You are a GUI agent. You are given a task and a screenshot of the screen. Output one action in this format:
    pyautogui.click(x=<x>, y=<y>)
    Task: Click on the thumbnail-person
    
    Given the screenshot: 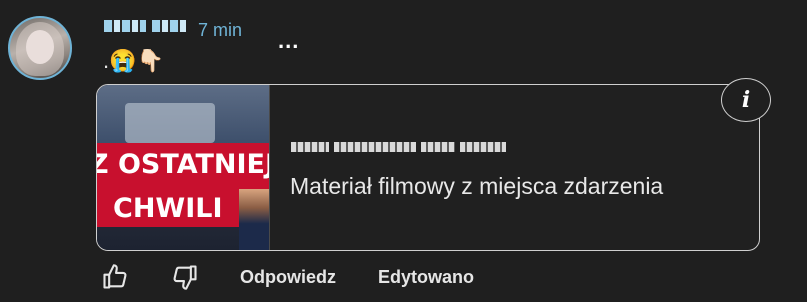 What is the action you would take?
    pyautogui.click(x=254, y=219)
    